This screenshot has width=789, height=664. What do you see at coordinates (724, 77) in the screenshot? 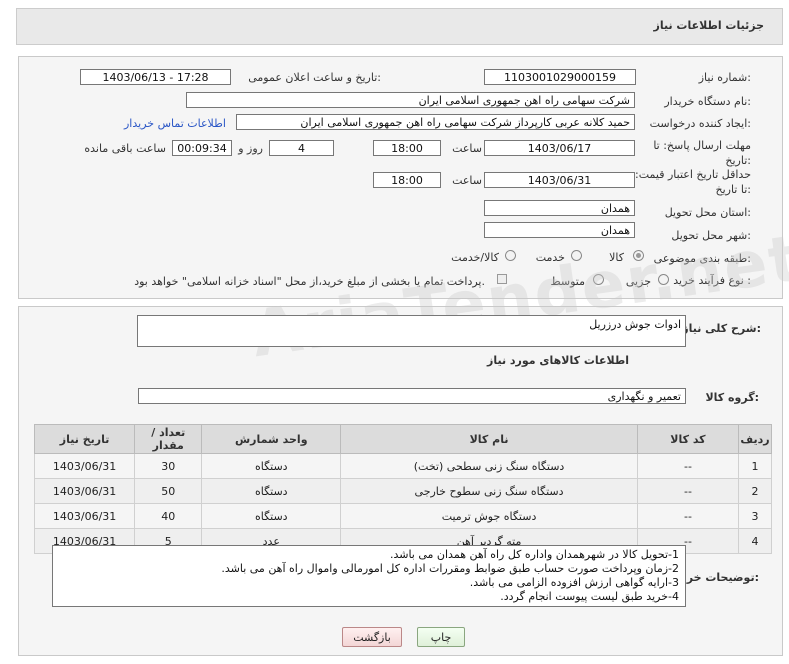
I see `need-number-label: شماره نیاز:` at bounding box center [724, 77].